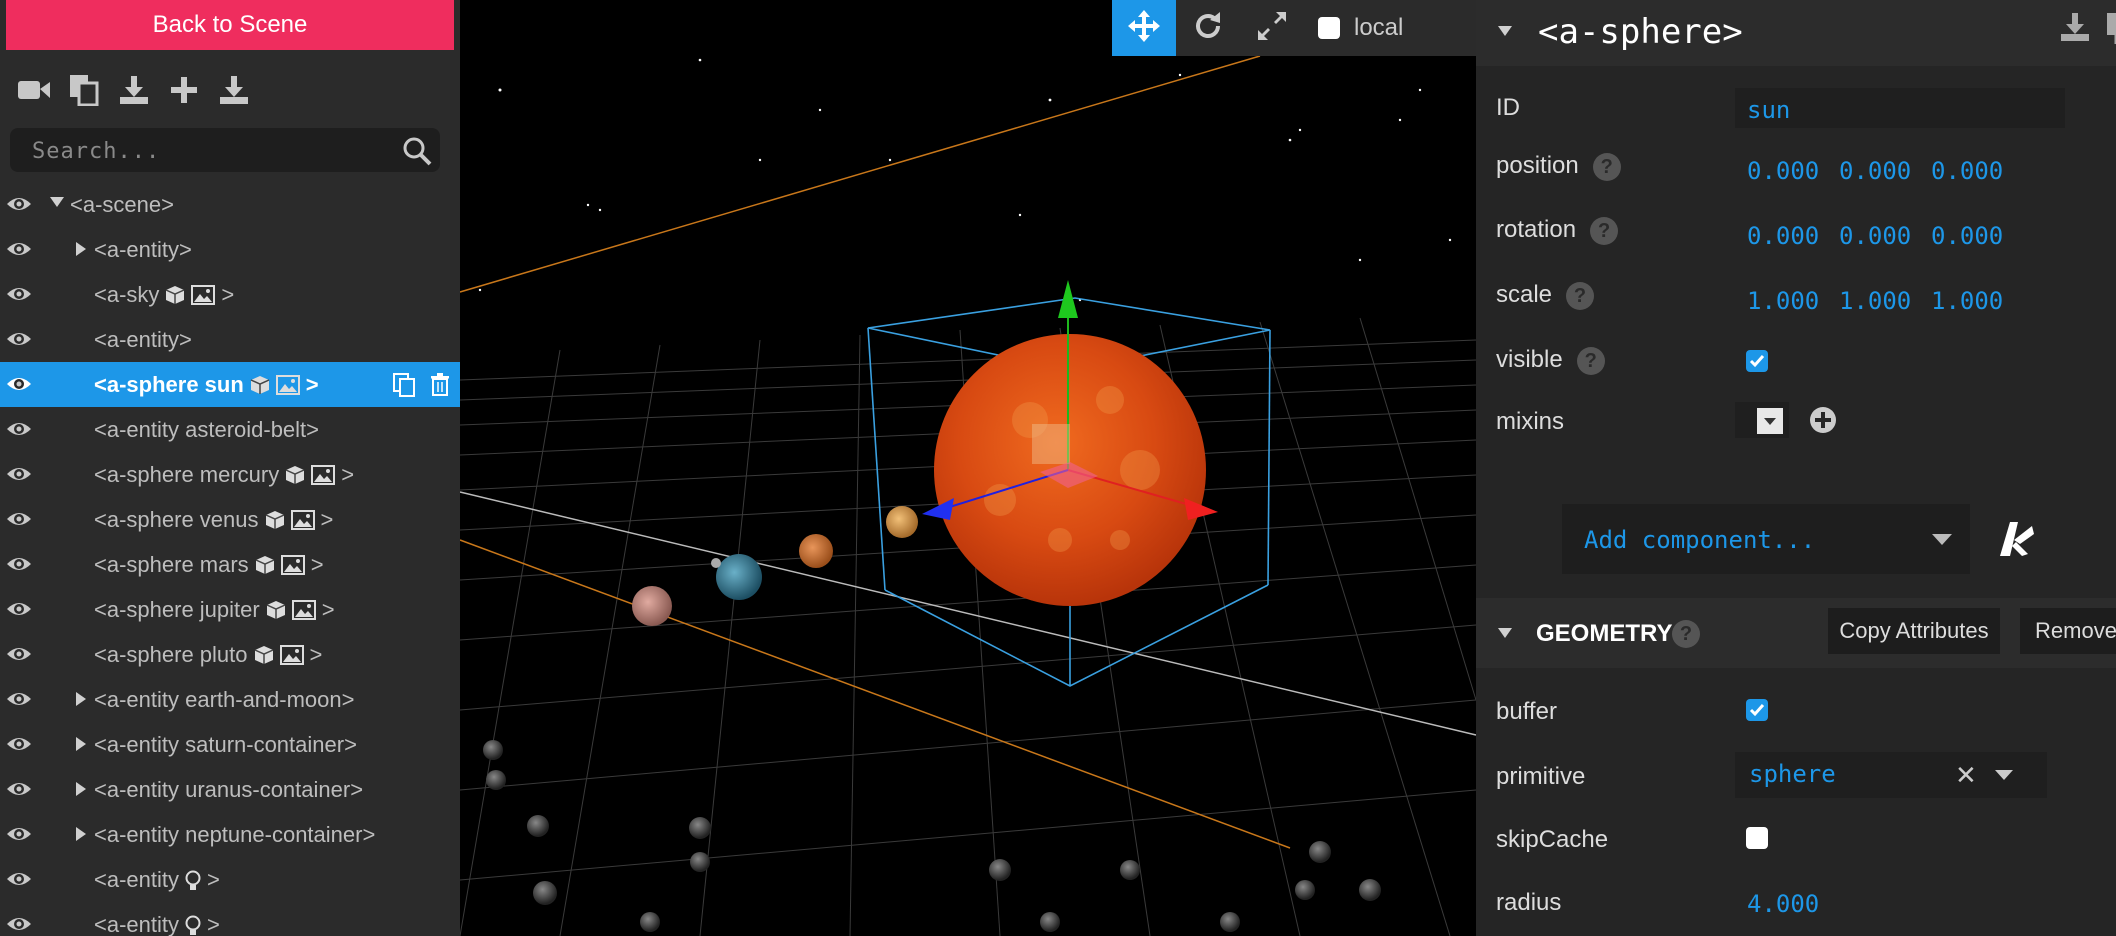 This screenshot has height=936, width=2116. I want to click on scale-tool-button, so click(1272, 28).